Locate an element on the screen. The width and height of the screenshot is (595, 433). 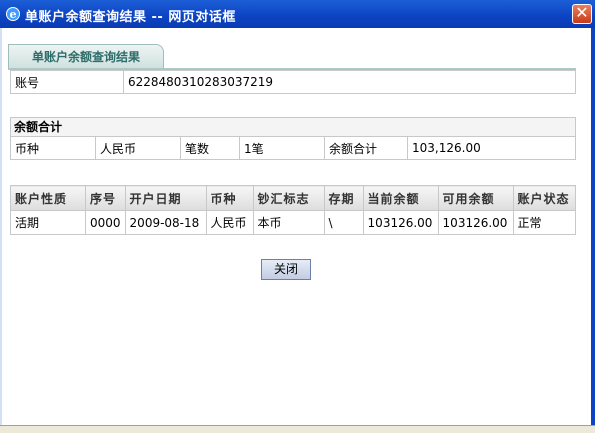
table-cell: \ is located at coordinates (343, 222).